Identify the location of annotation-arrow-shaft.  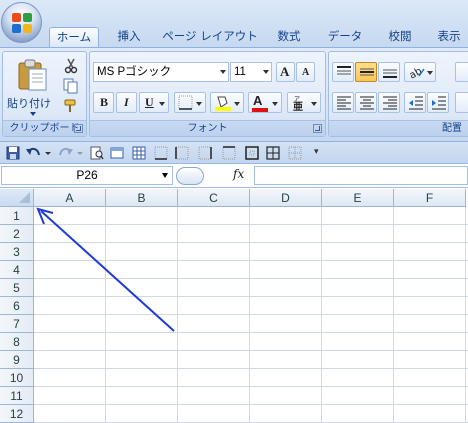
(107, 271).